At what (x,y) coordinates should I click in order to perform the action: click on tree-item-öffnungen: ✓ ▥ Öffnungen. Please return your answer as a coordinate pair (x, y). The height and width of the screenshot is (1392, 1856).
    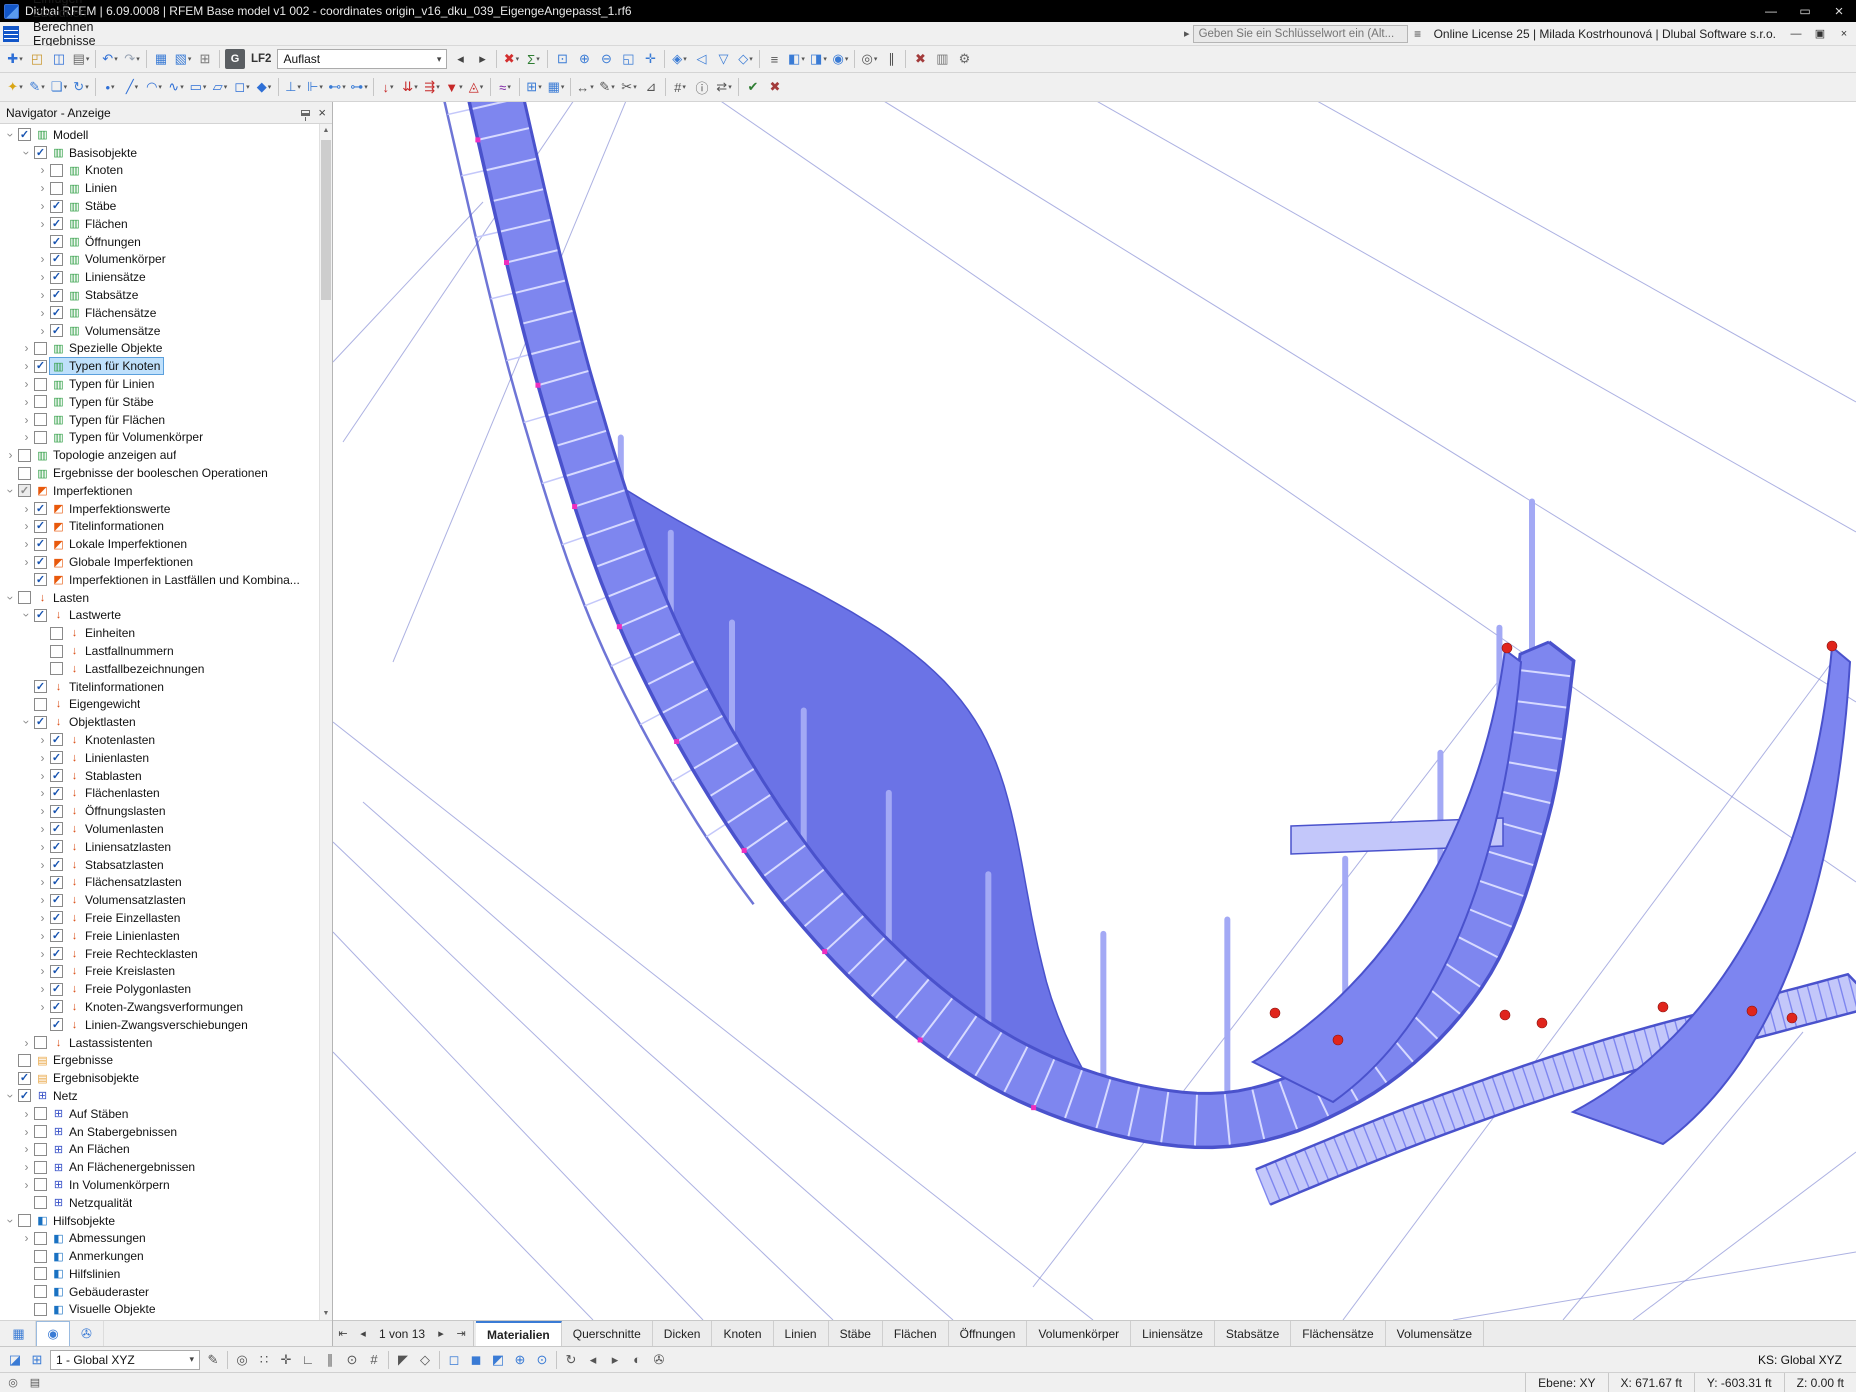
    Looking at the image, I should click on (159, 242).